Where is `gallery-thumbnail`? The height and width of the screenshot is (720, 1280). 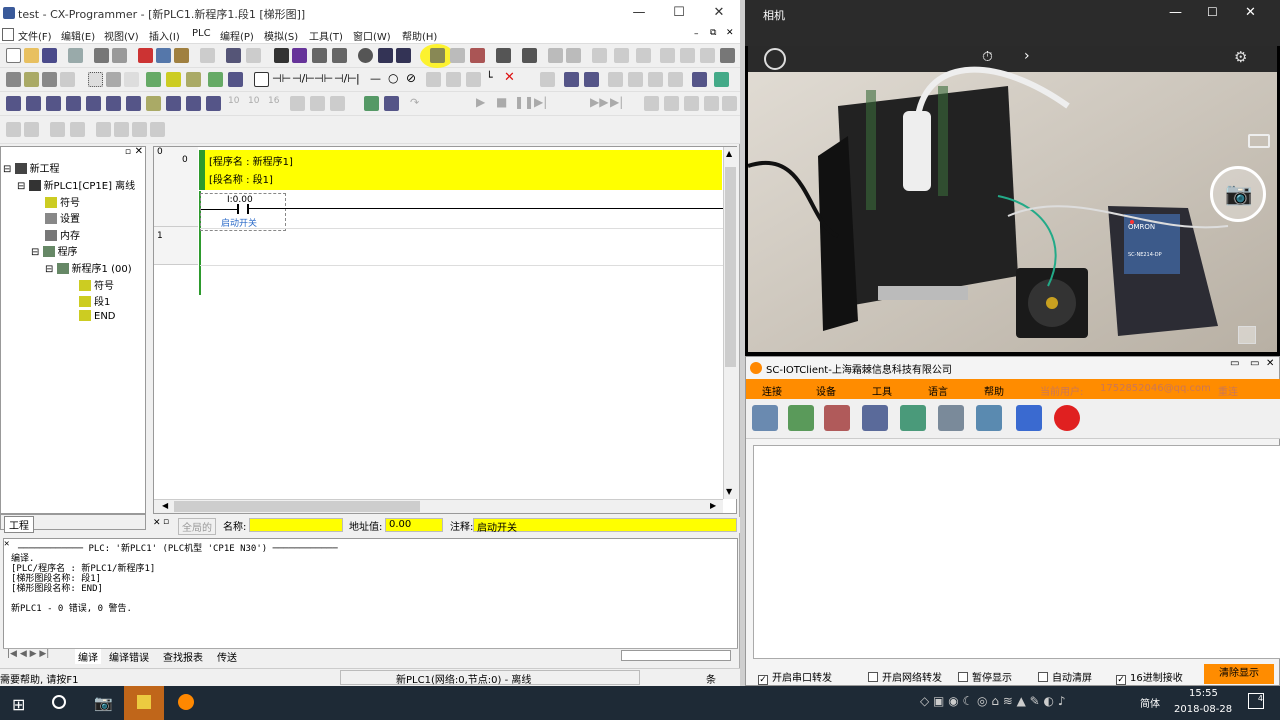 gallery-thumbnail is located at coordinates (1247, 335).